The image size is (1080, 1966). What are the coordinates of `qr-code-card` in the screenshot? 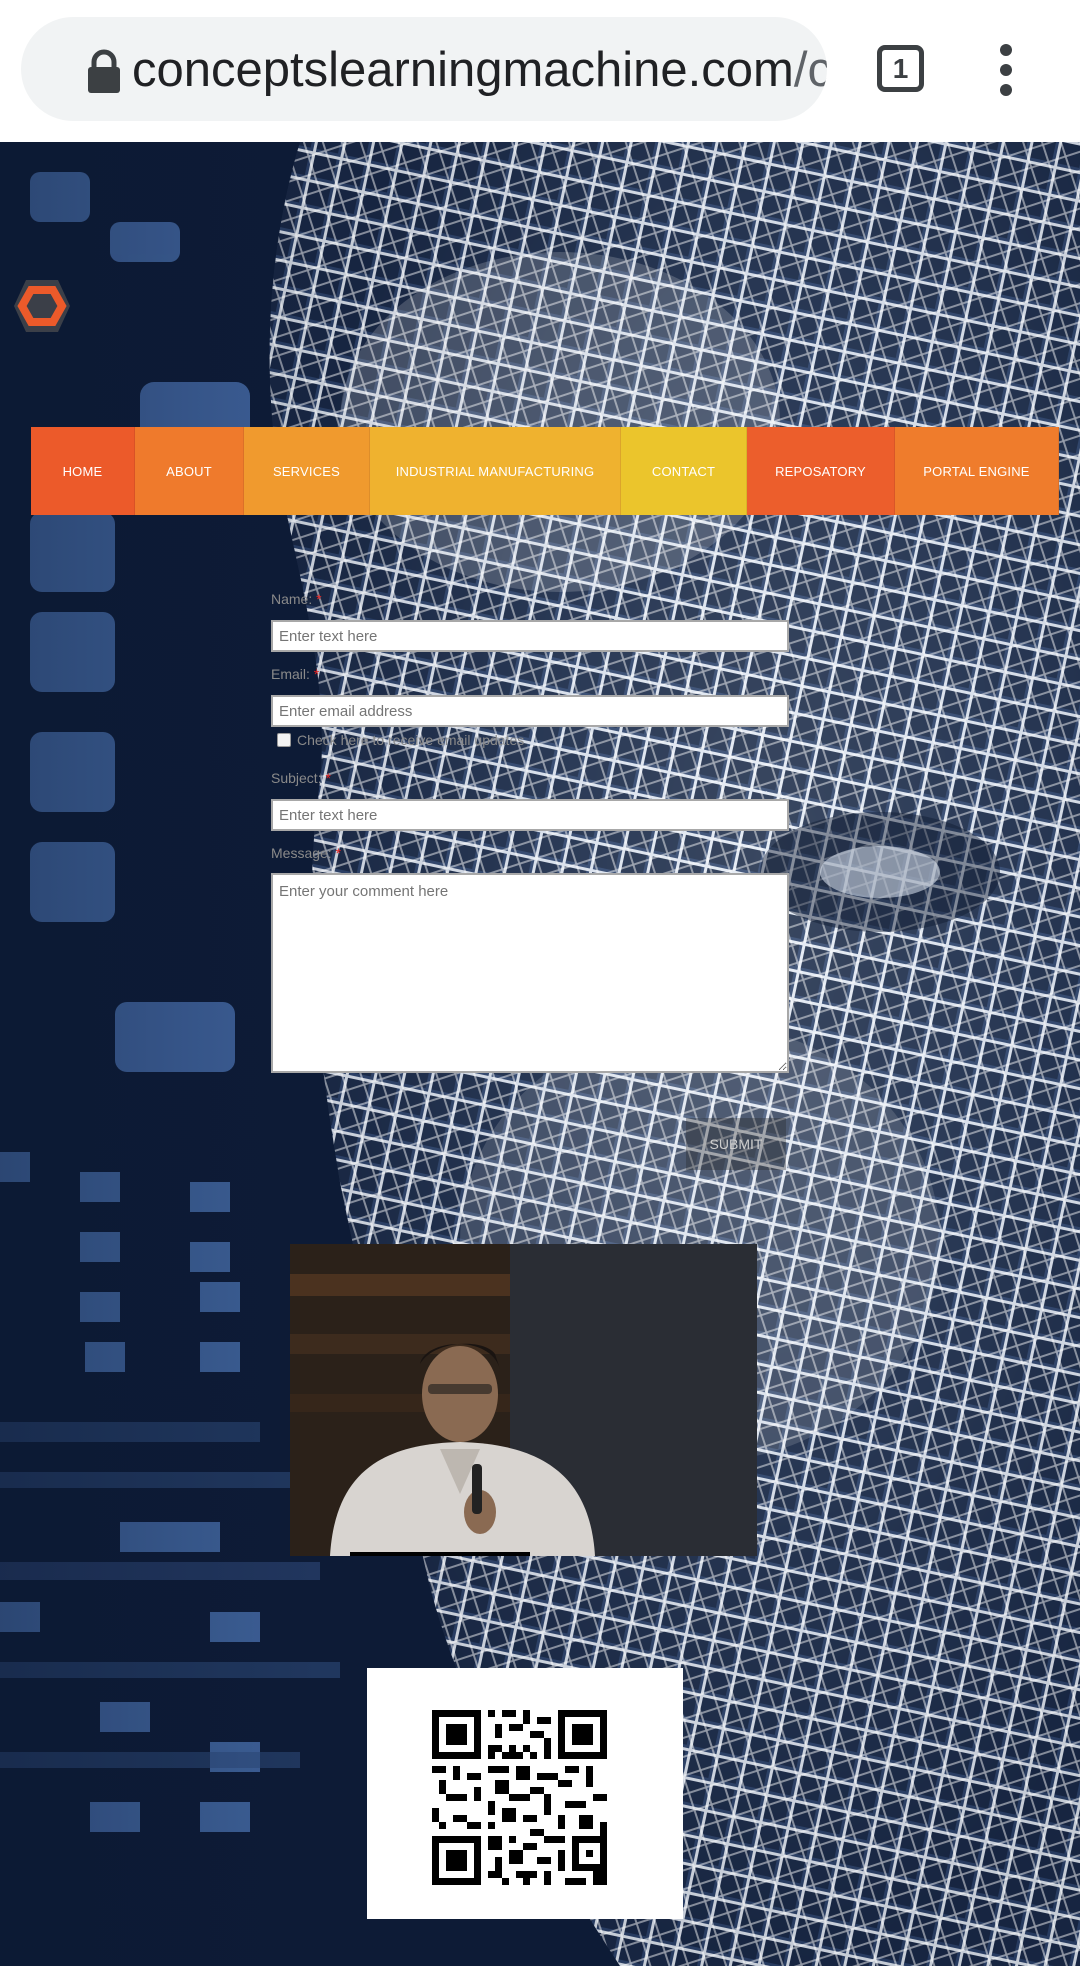 It's located at (525, 1793).